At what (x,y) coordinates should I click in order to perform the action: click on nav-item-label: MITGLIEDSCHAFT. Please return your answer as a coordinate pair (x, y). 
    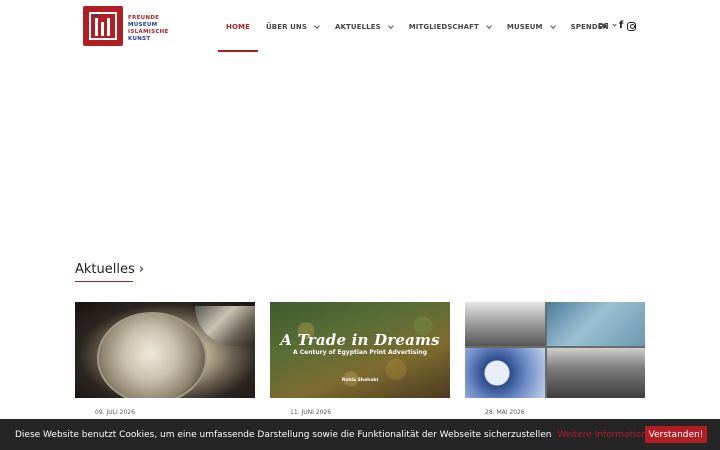
    Looking at the image, I should click on (443, 27).